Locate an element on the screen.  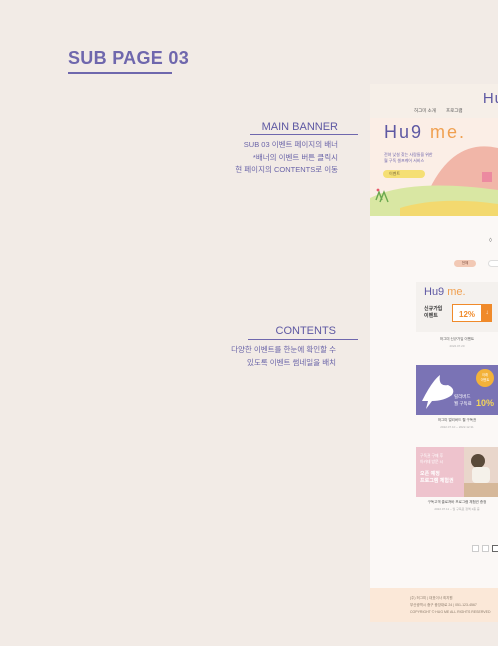
contents-annotation-title: CONTENTS is located at coordinates (306, 331).